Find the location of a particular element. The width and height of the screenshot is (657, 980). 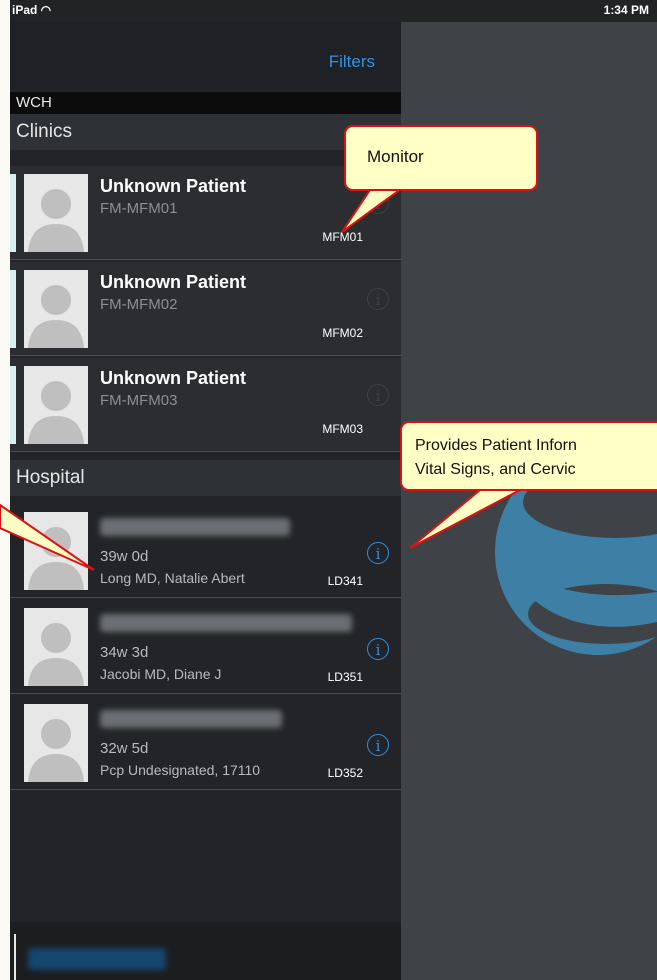

section-header-hospital: Hospital is located at coordinates (205, 478).